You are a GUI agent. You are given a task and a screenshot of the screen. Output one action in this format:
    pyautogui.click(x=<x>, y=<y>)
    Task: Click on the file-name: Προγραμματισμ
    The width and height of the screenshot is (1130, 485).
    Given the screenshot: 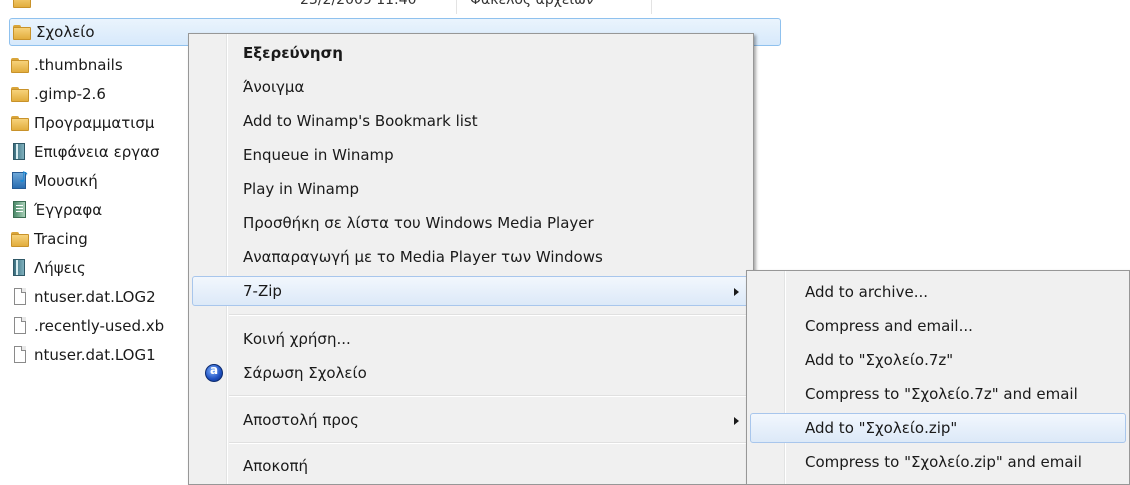 What is the action you would take?
    pyautogui.click(x=94, y=123)
    